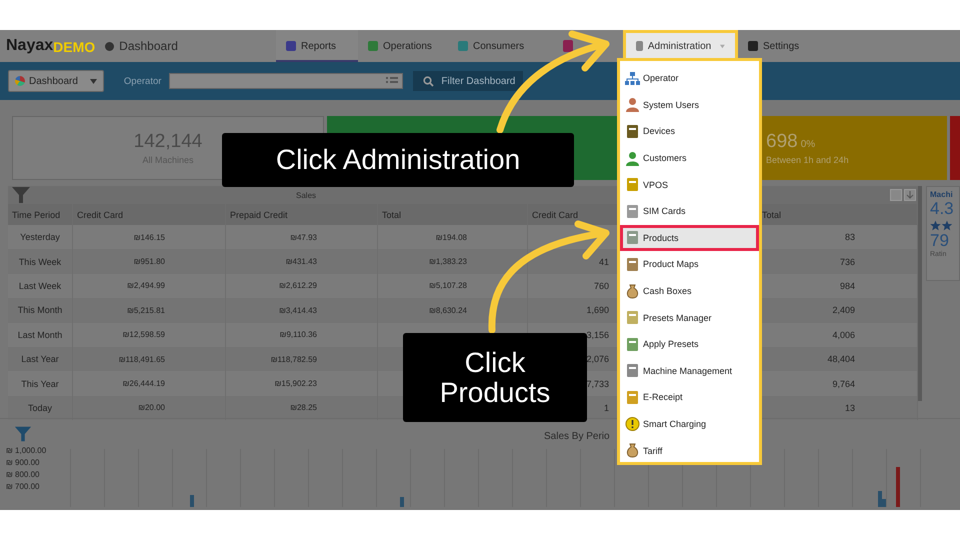 This screenshot has height=540, width=960. I want to click on table-cell: ₪431.43, so click(301, 261).